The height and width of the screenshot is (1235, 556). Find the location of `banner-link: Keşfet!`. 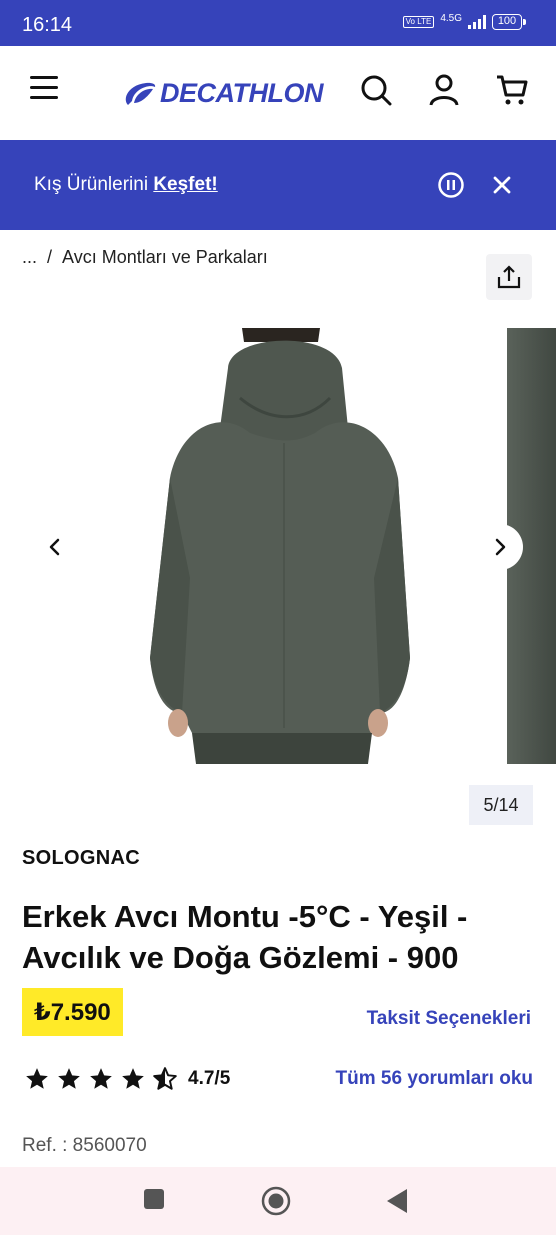

banner-link: Keşfet! is located at coordinates (185, 184).